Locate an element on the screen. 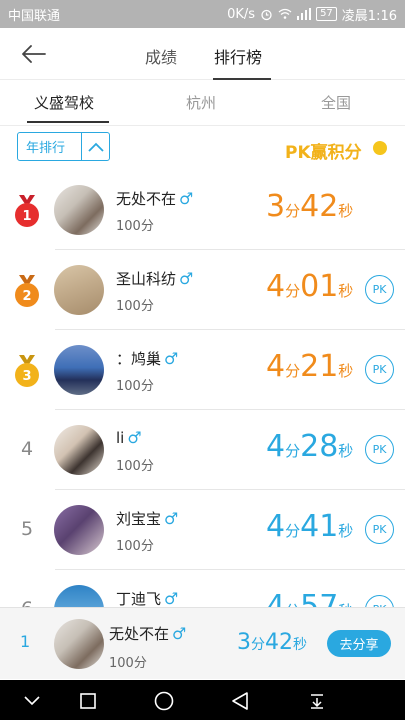 This screenshot has height=720, width=405. region-tabs: 义盛驾校 杭州 全国 is located at coordinates (202, 103).